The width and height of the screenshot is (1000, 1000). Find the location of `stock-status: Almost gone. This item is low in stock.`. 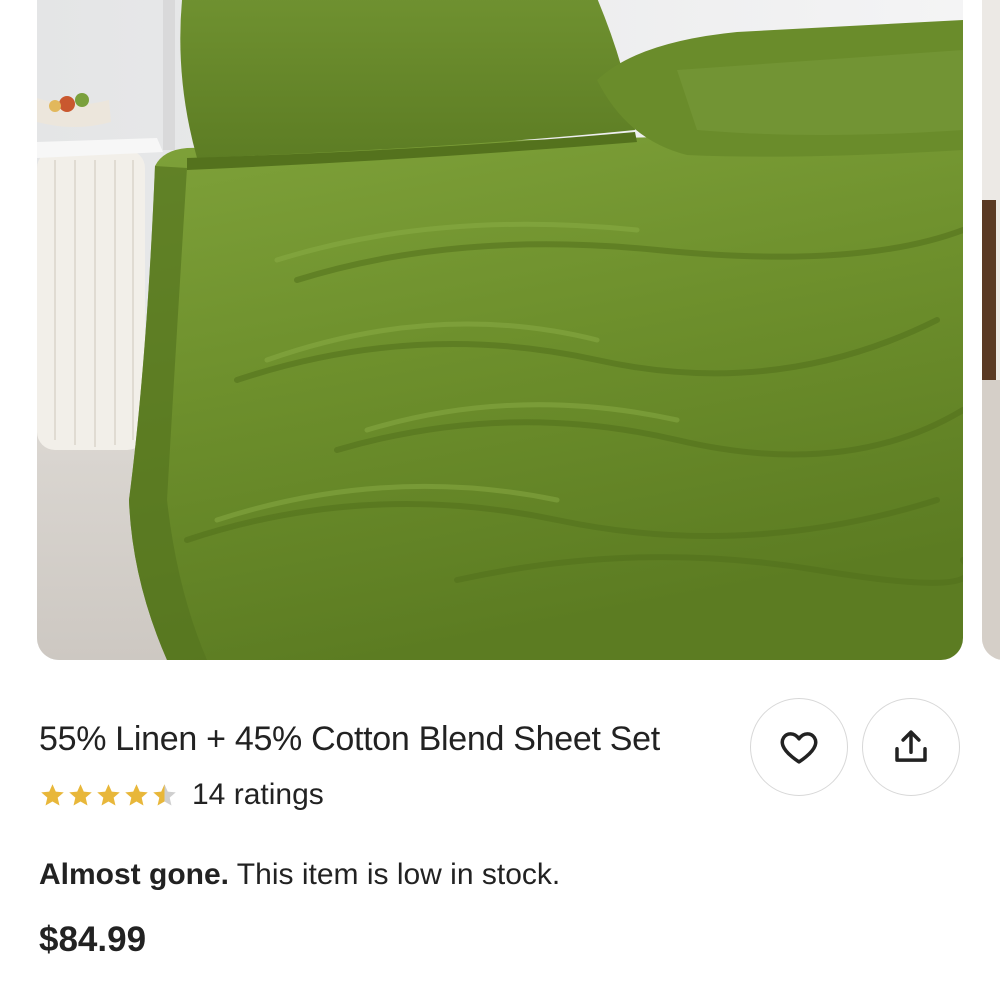

stock-status: Almost gone. This item is low in stock. is located at coordinates (299, 875).